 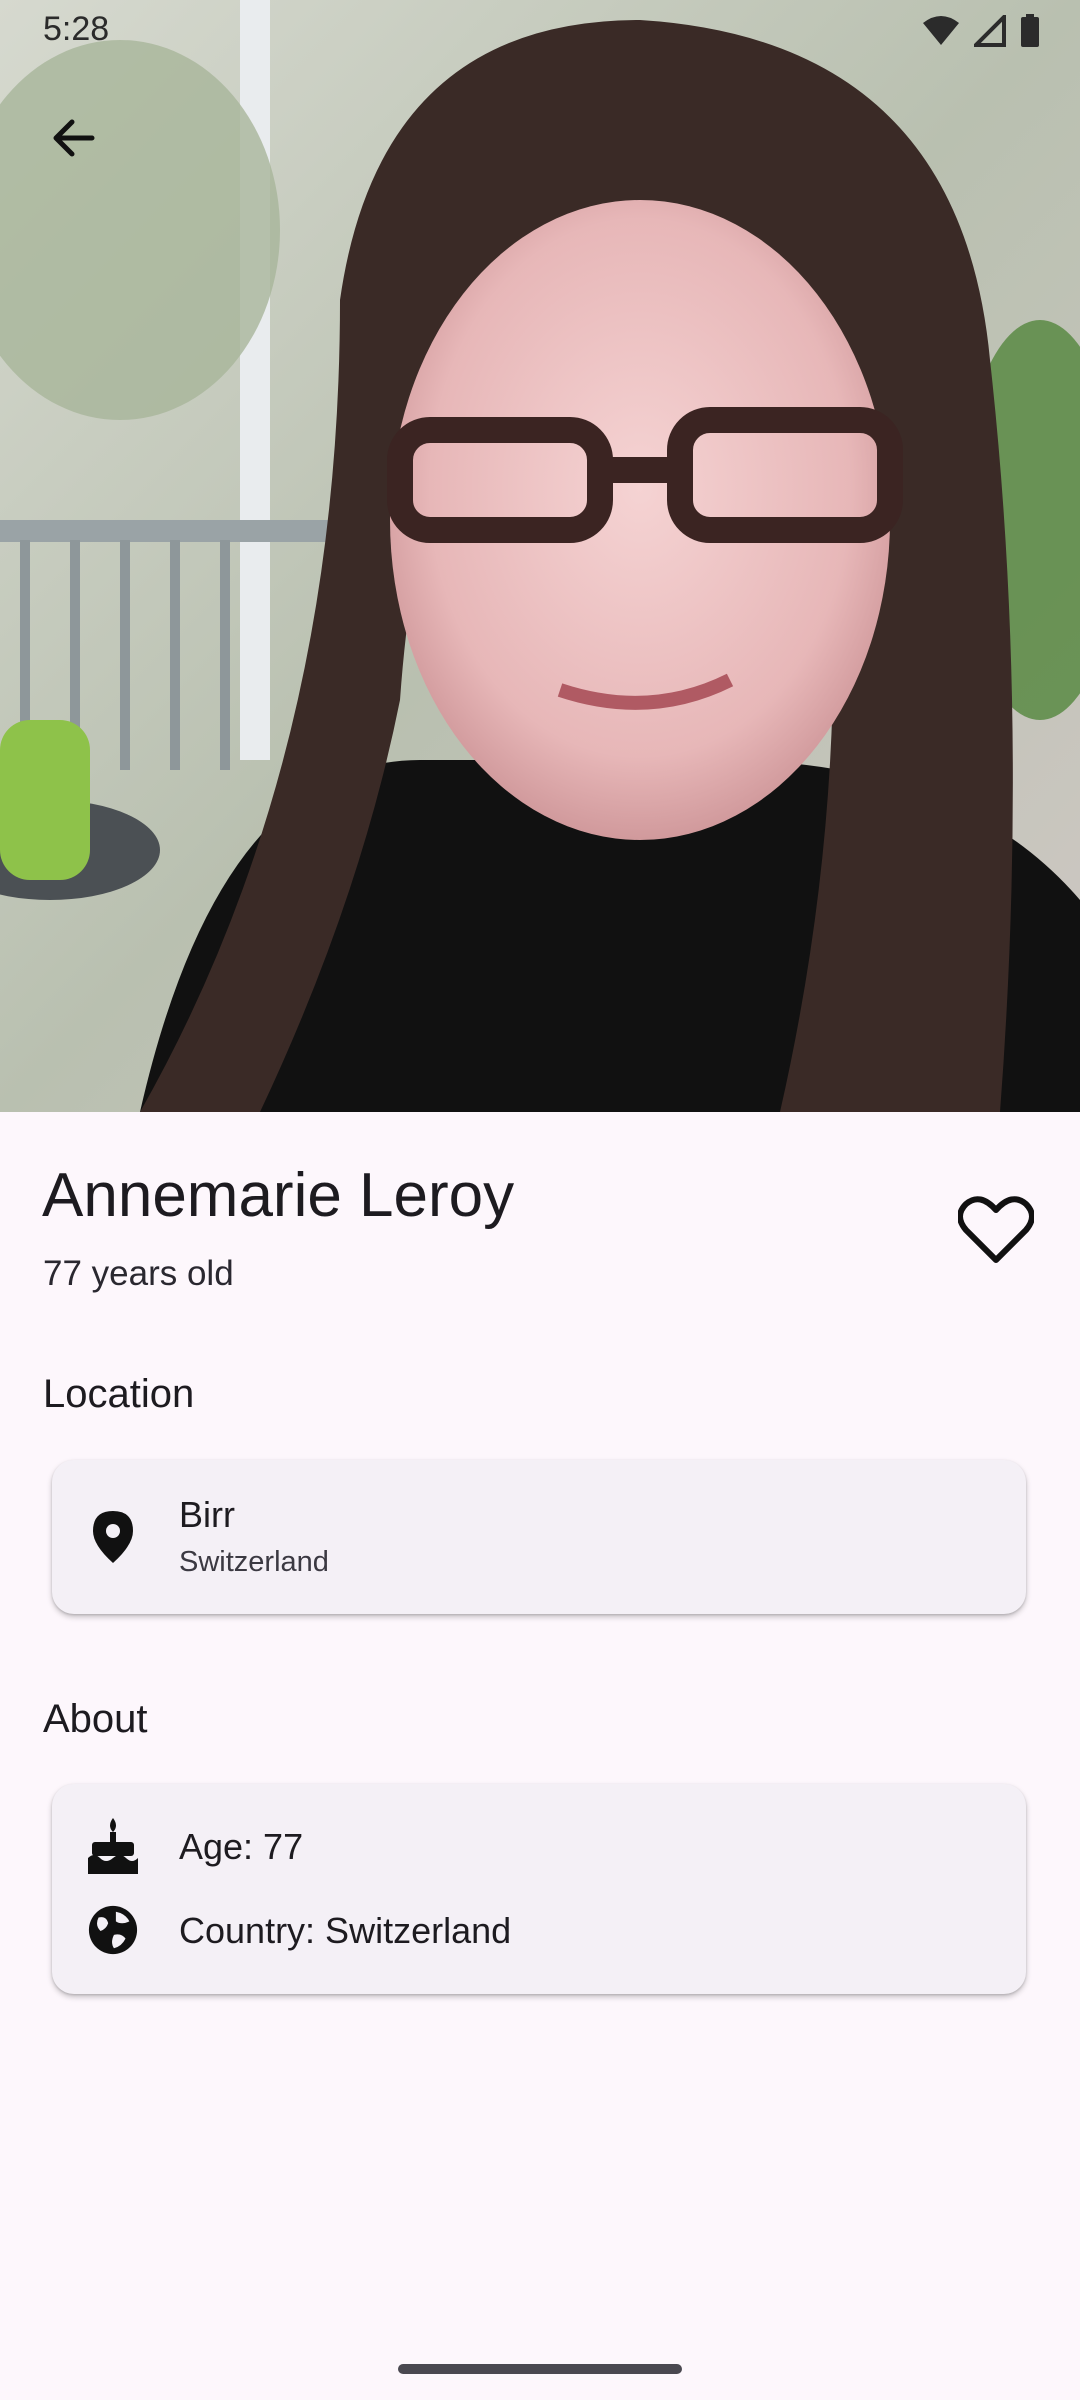 I want to click on cake-icon, so click(x=113, y=1846).